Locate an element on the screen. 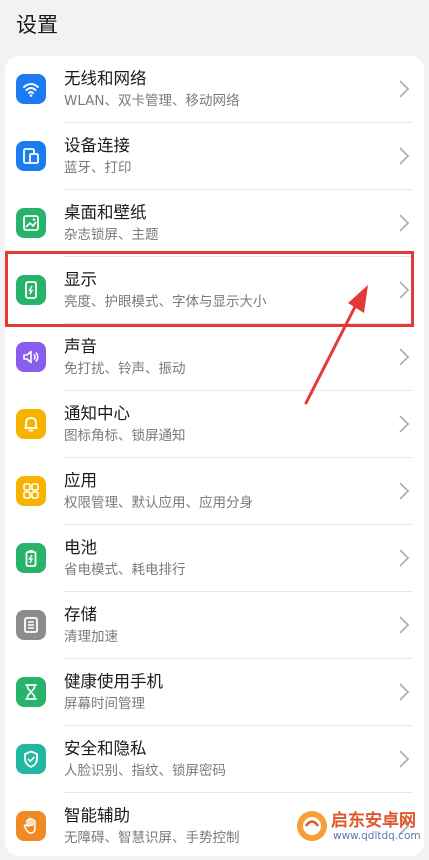  settings-item-wireless-network: 无线和网络 WLAN、双卡管理、移动网络 is located at coordinates (214, 89).